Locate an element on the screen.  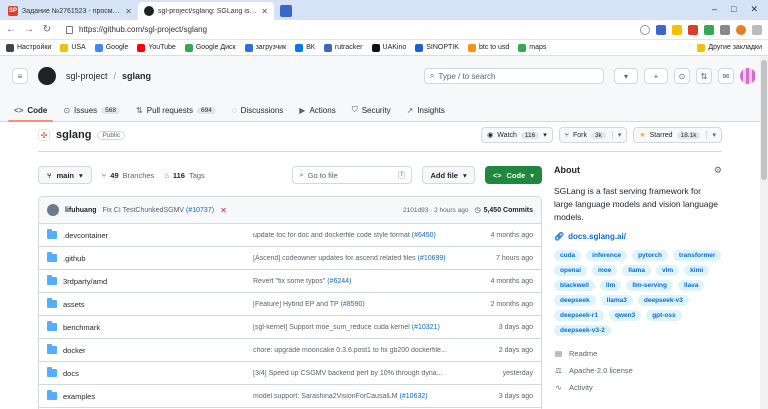
bookmark-item: SINOPTIK is located at coordinates (437, 47).